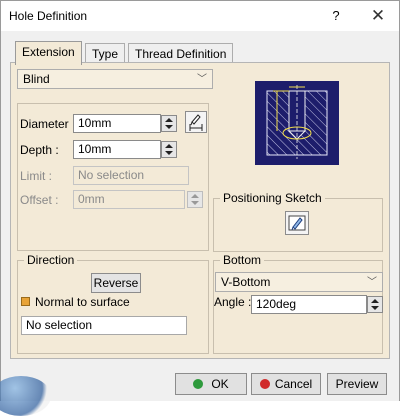 This screenshot has height=416, width=400. Describe the element at coordinates (242, 260) in the screenshot. I see `bottom-title: Bottom` at that location.